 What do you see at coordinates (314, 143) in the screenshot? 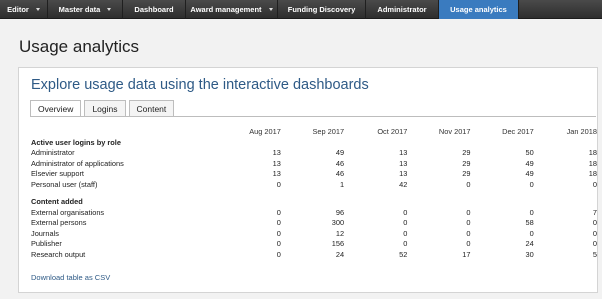
I see `section-header-row: Active user logins by role` at bounding box center [314, 143].